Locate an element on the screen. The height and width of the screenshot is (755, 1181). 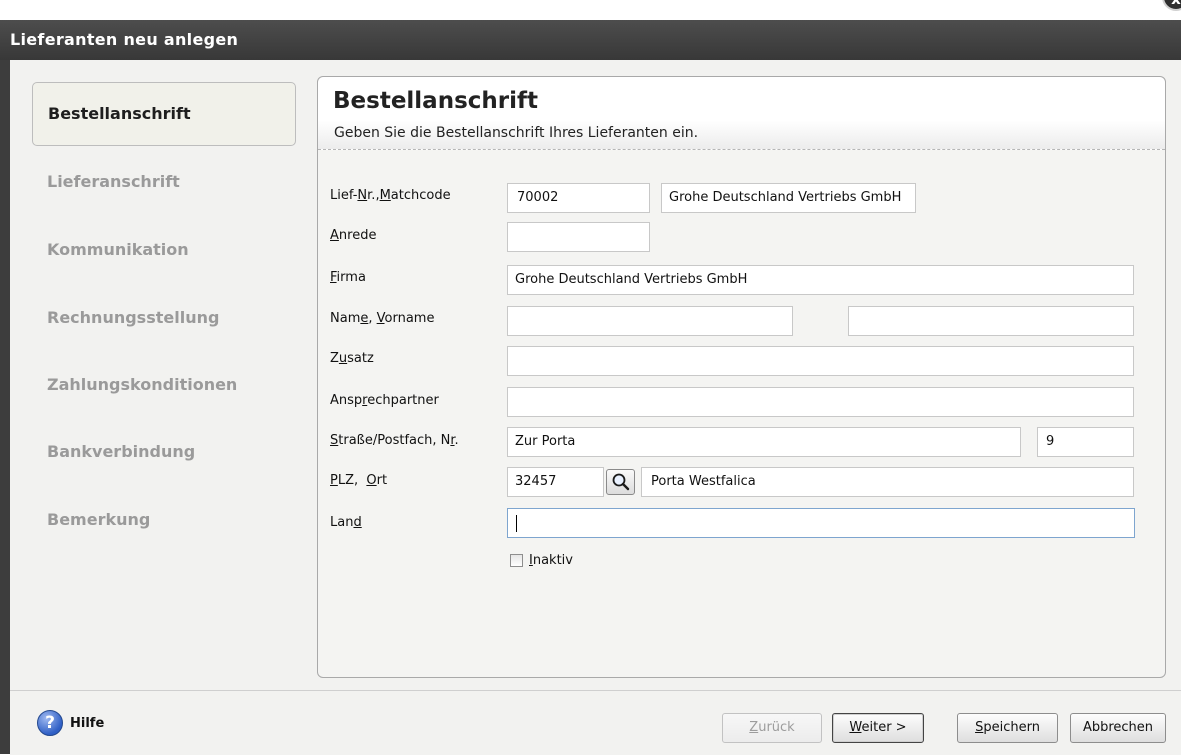
nav-item-rechnungsstellung: Rechnungsstellung is located at coordinates (164, 318).